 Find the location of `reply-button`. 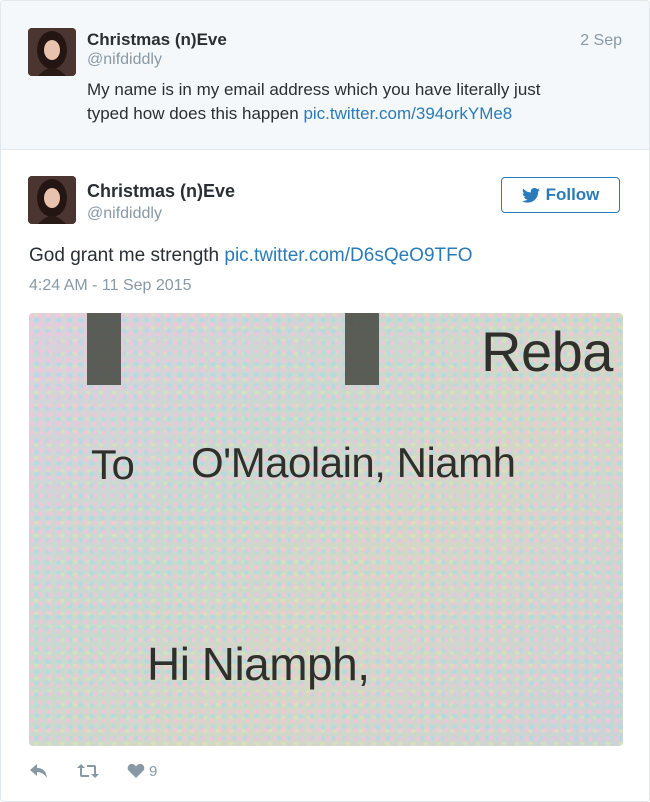

reply-button is located at coordinates (39, 771).